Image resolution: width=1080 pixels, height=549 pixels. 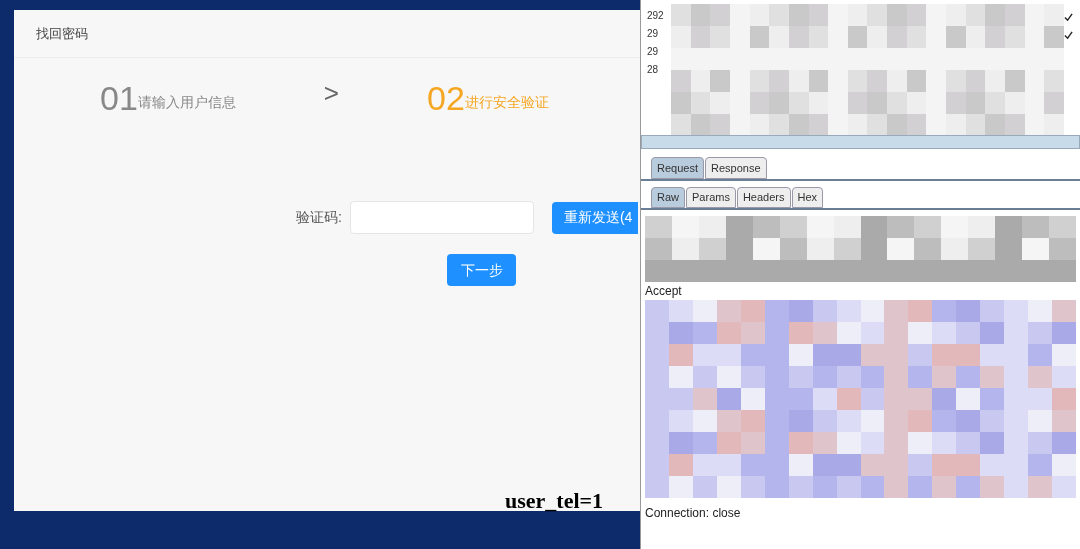 I want to click on step-indicator: 02进行安全验证, so click(x=488, y=98).